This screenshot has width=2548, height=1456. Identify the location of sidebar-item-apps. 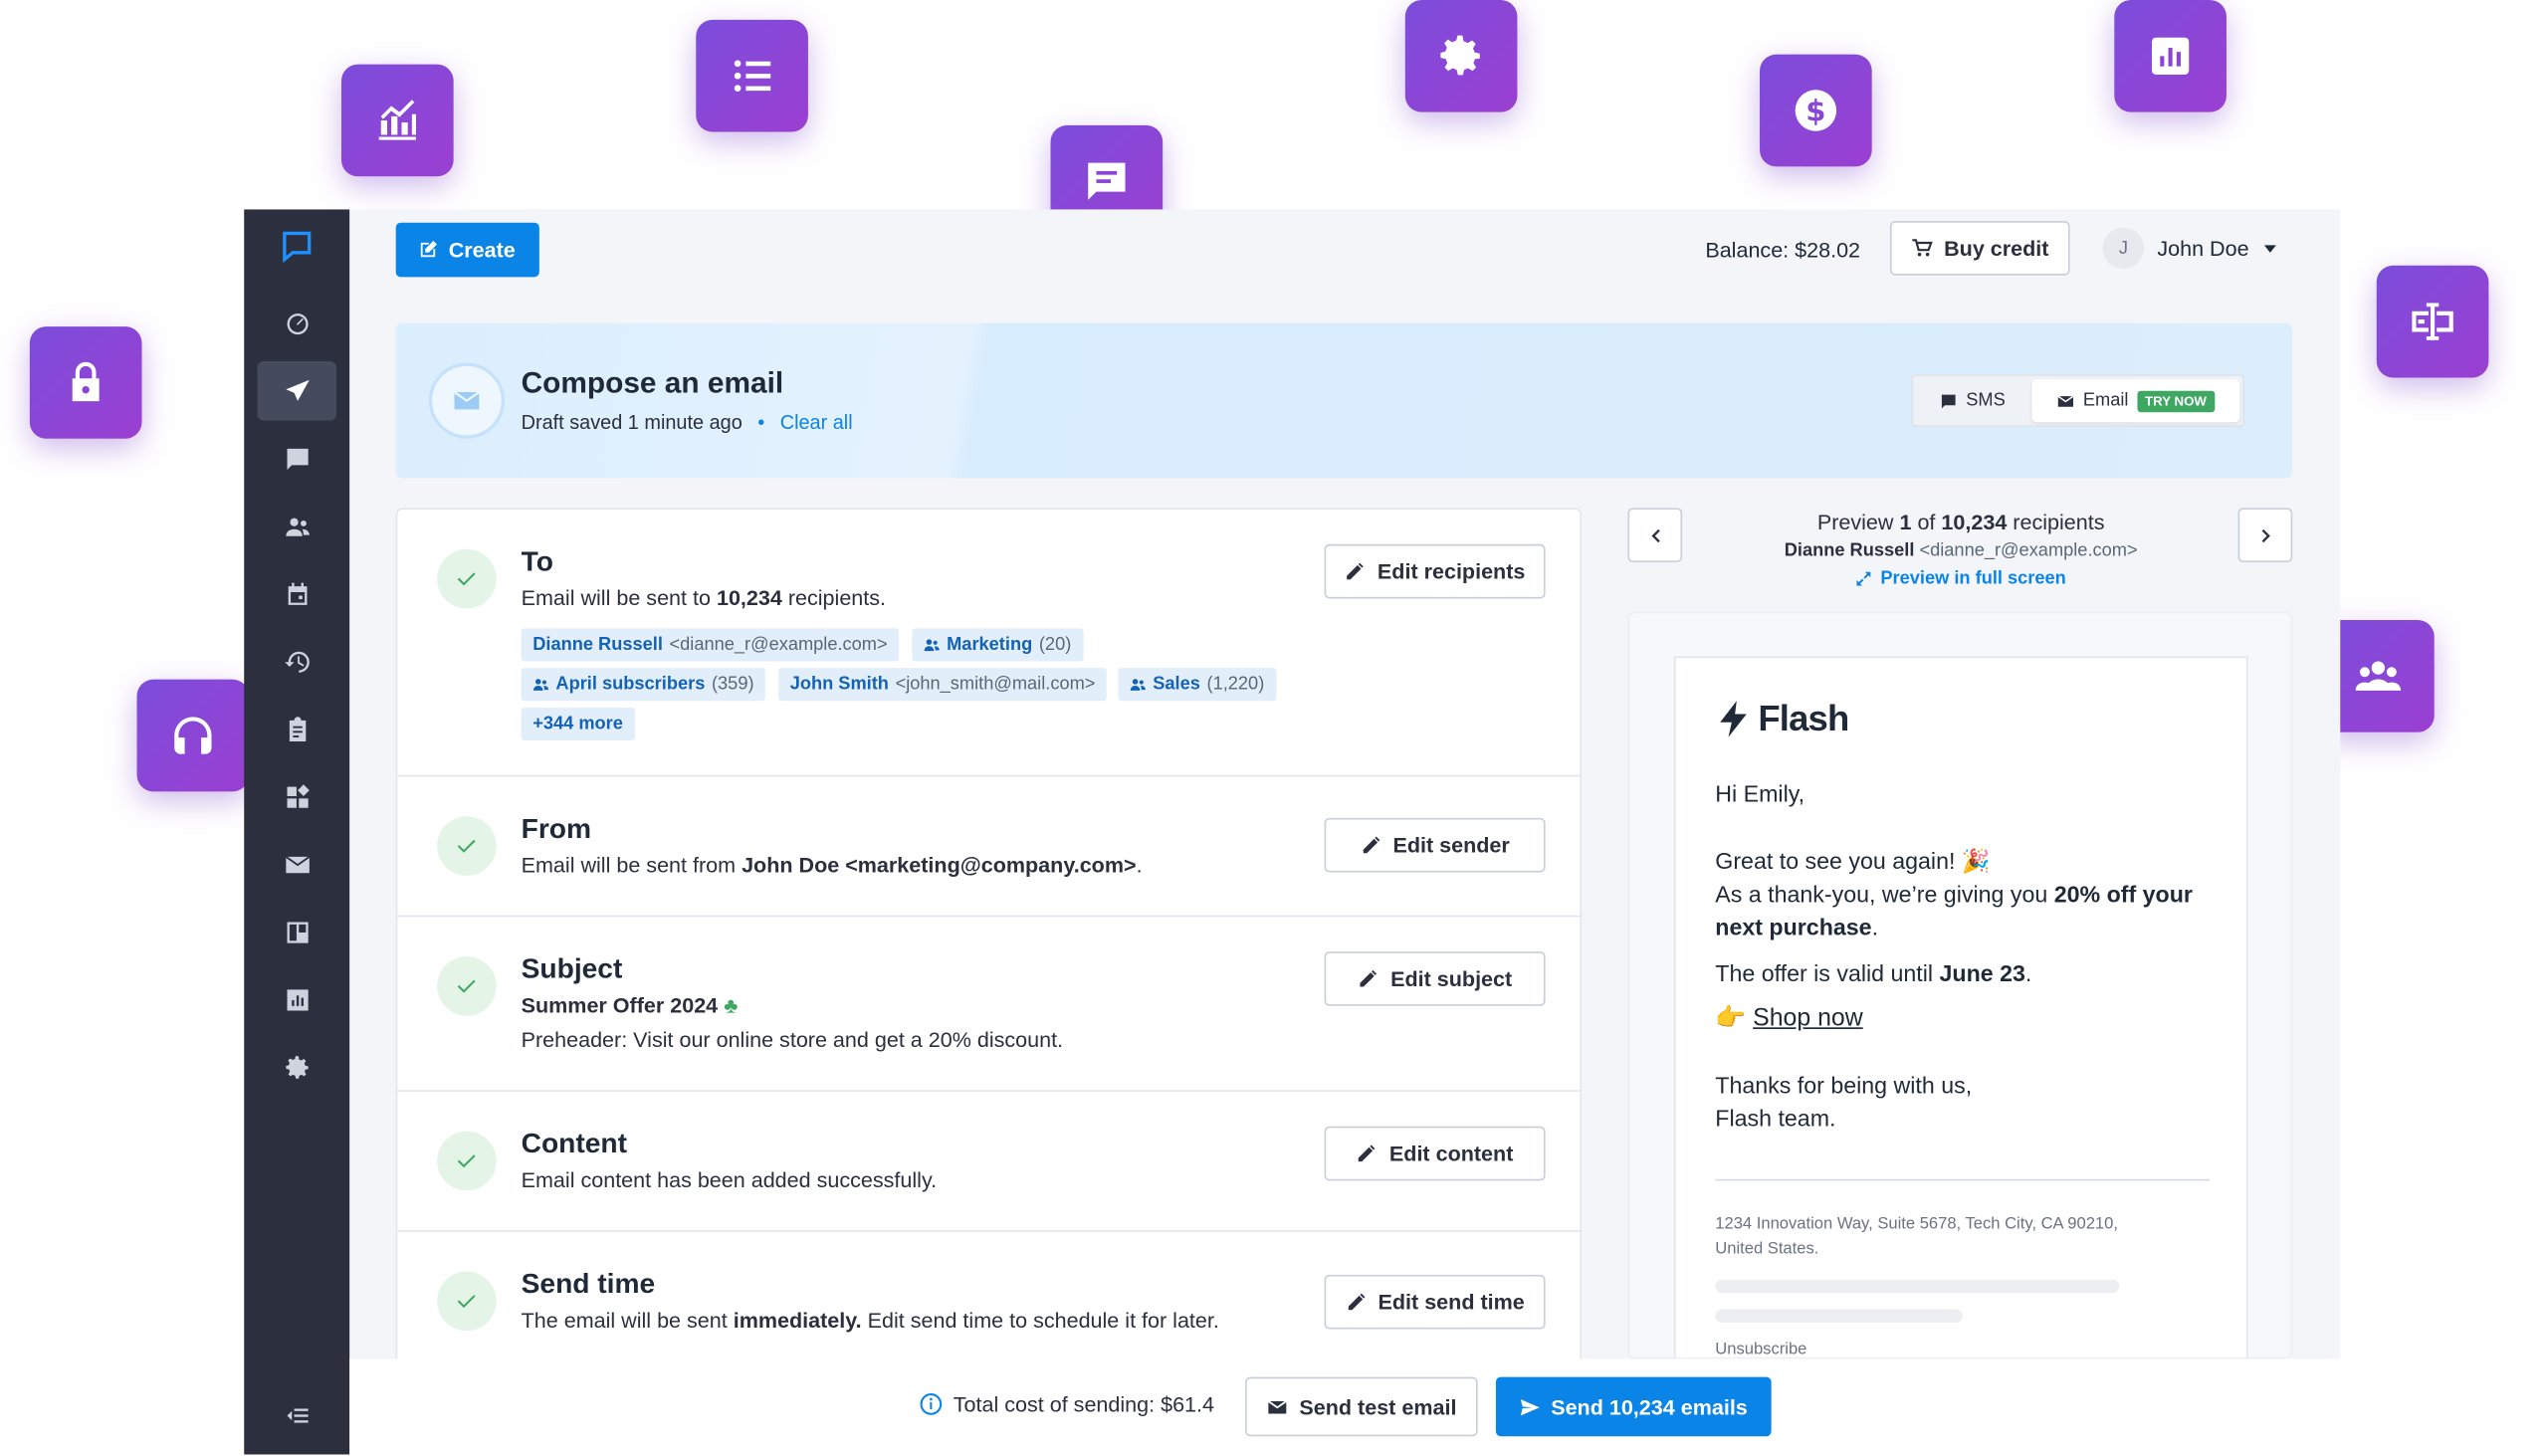
(296, 797).